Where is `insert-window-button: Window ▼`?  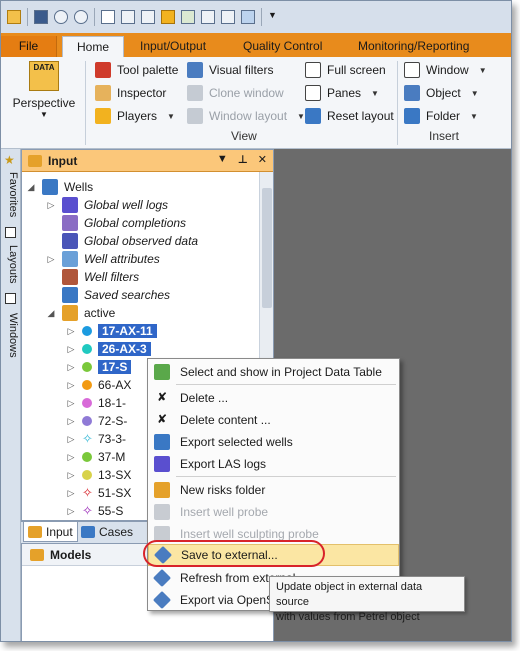 insert-window-button: Window ▼ is located at coordinates (445, 70).